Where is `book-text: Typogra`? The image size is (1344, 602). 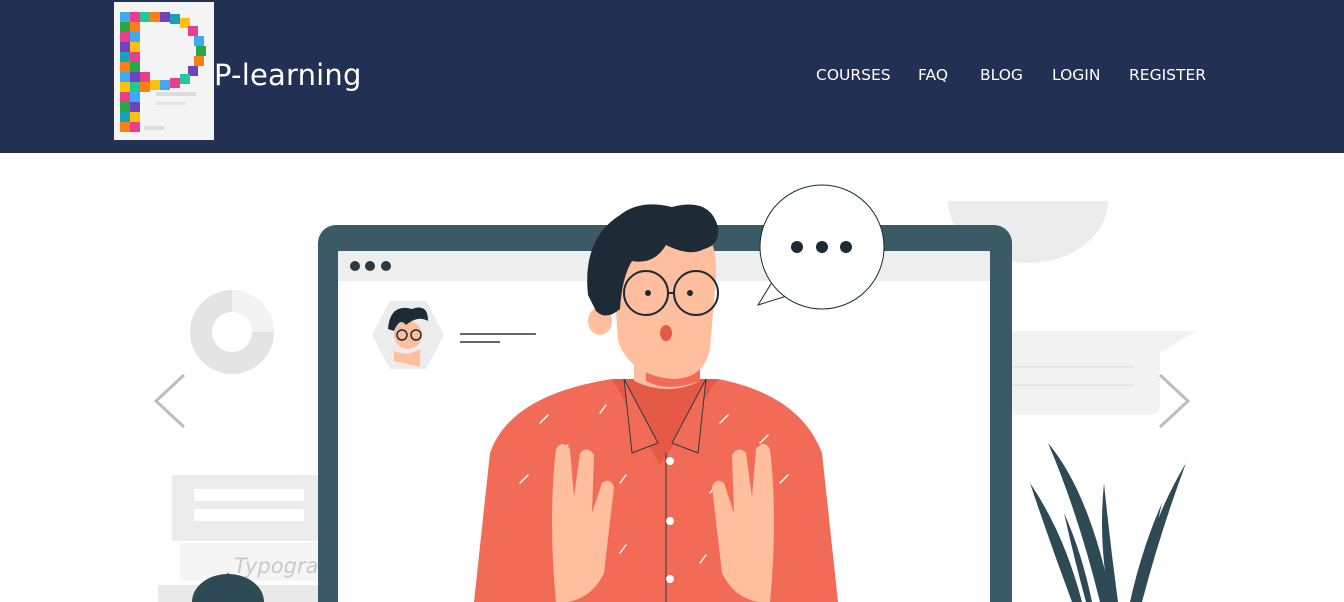 book-text: Typogra is located at coordinates (276, 566).